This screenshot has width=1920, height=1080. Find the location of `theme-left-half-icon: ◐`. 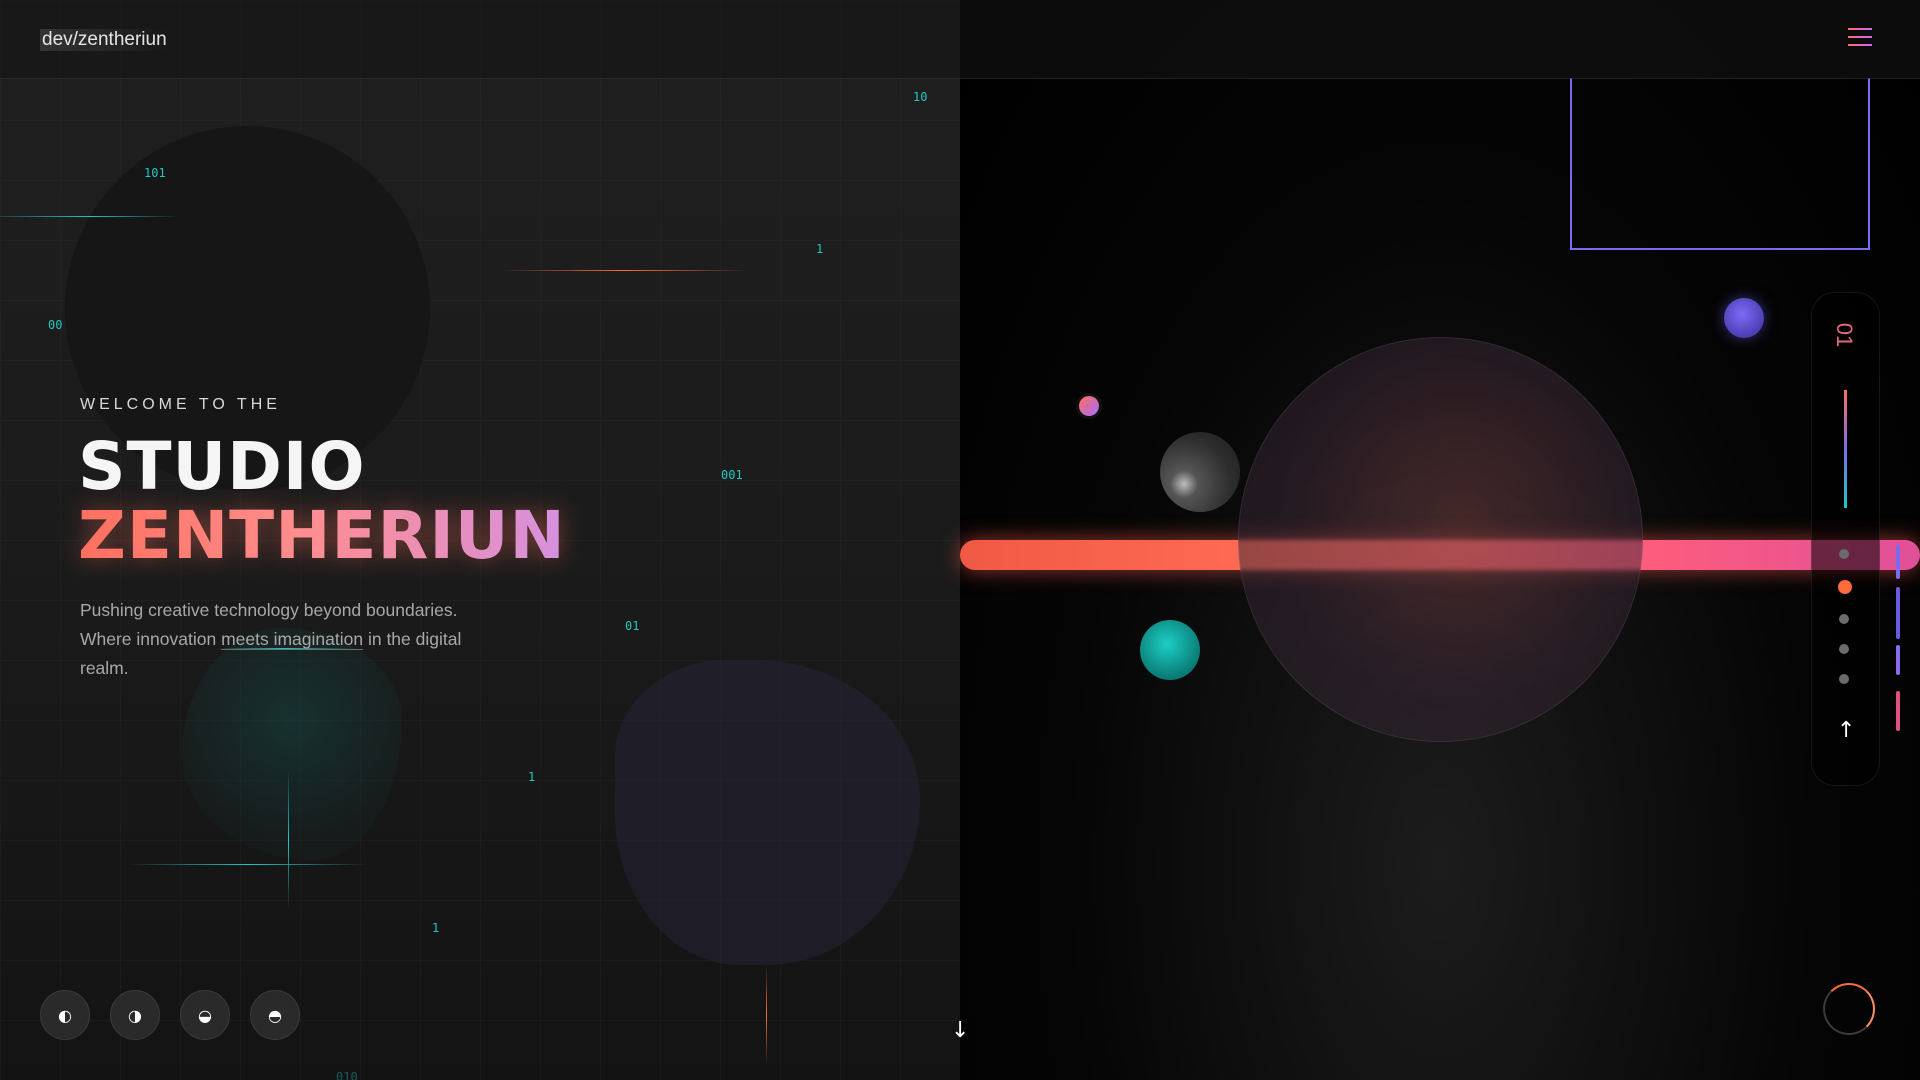

theme-left-half-icon: ◐ is located at coordinates (65, 1015).